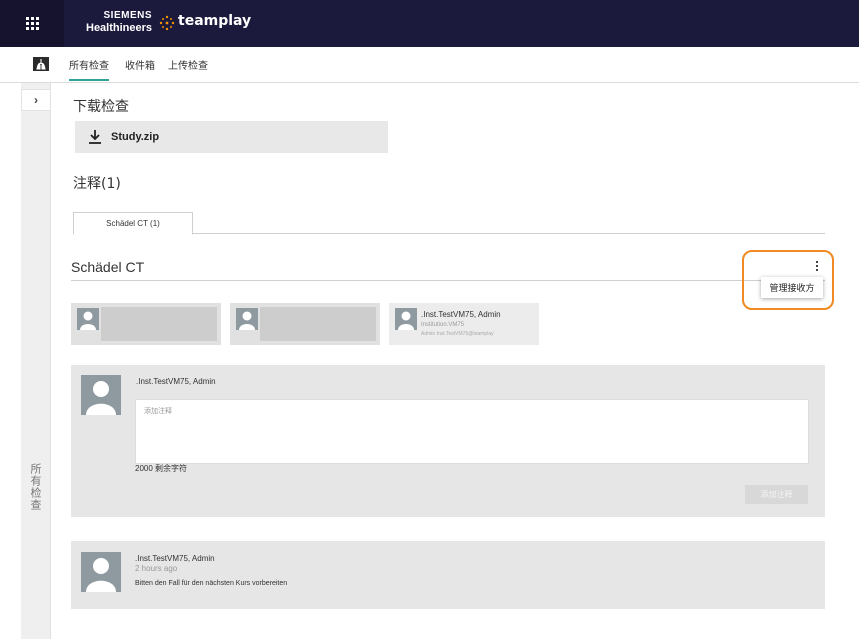 The image size is (859, 639). What do you see at coordinates (108, 267) in the screenshot?
I see `annotation-group-title: Schädel CT` at bounding box center [108, 267].